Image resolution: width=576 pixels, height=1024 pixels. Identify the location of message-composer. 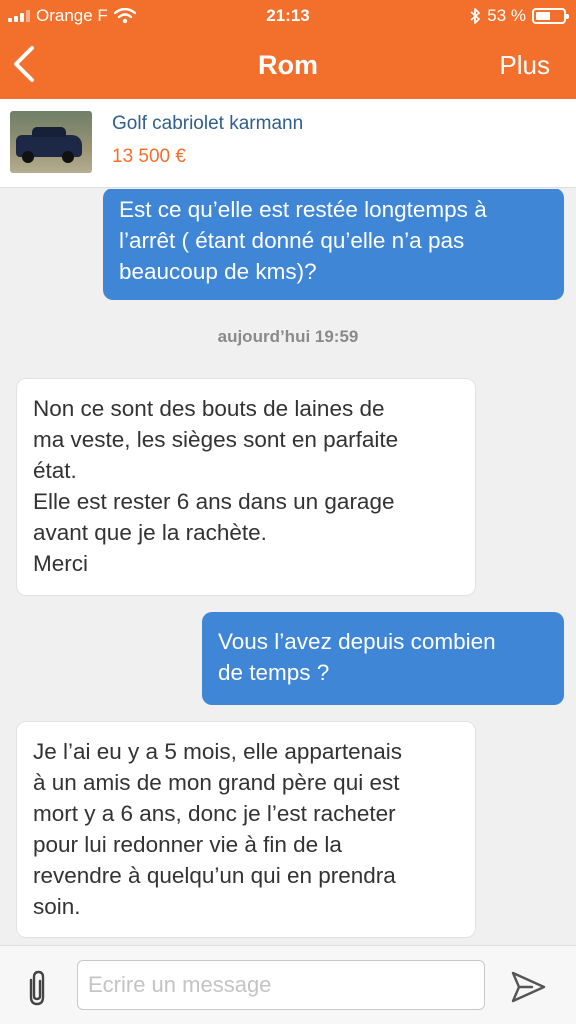
(288, 984).